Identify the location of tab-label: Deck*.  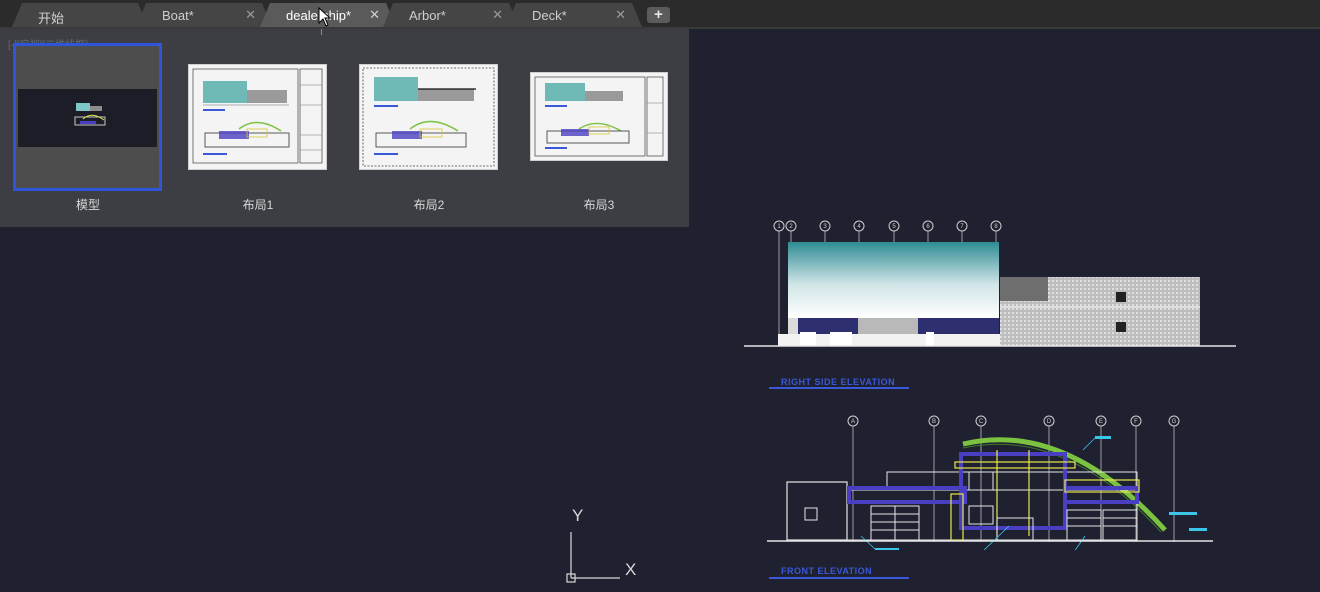
(549, 15).